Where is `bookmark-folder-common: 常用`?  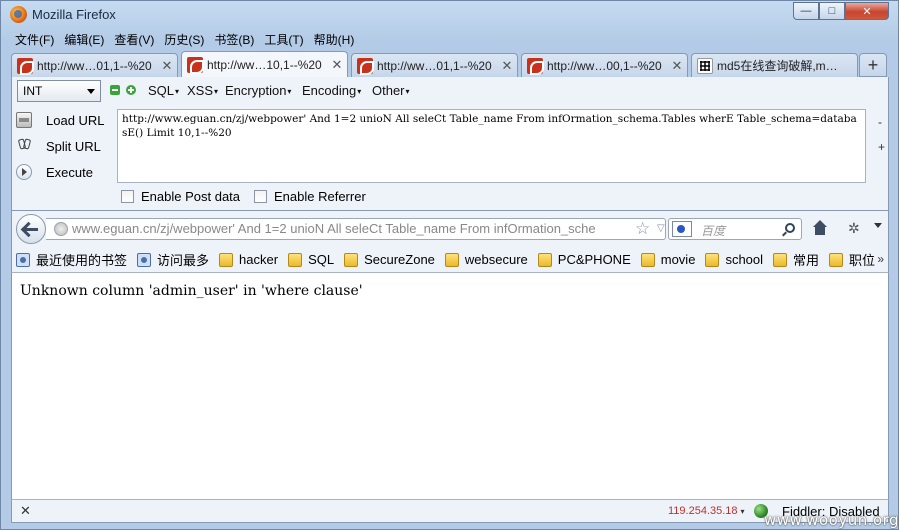 bookmark-folder-common: 常用 is located at coordinates (796, 259).